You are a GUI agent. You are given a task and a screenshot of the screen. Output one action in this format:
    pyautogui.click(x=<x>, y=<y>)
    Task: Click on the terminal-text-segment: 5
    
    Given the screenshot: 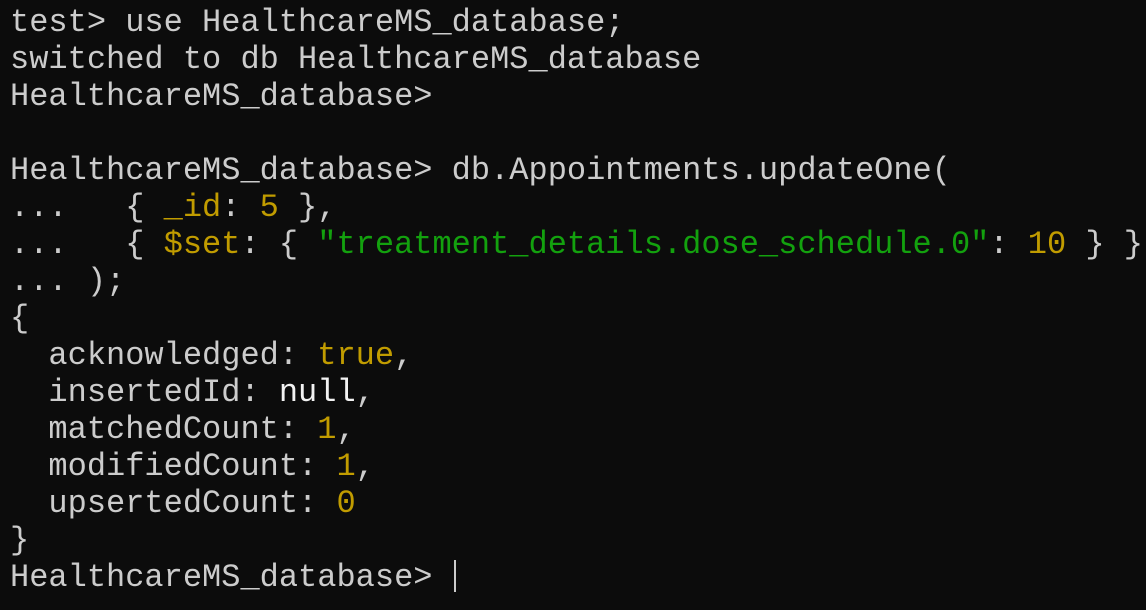 What is the action you would take?
    pyautogui.click(x=269, y=207)
    